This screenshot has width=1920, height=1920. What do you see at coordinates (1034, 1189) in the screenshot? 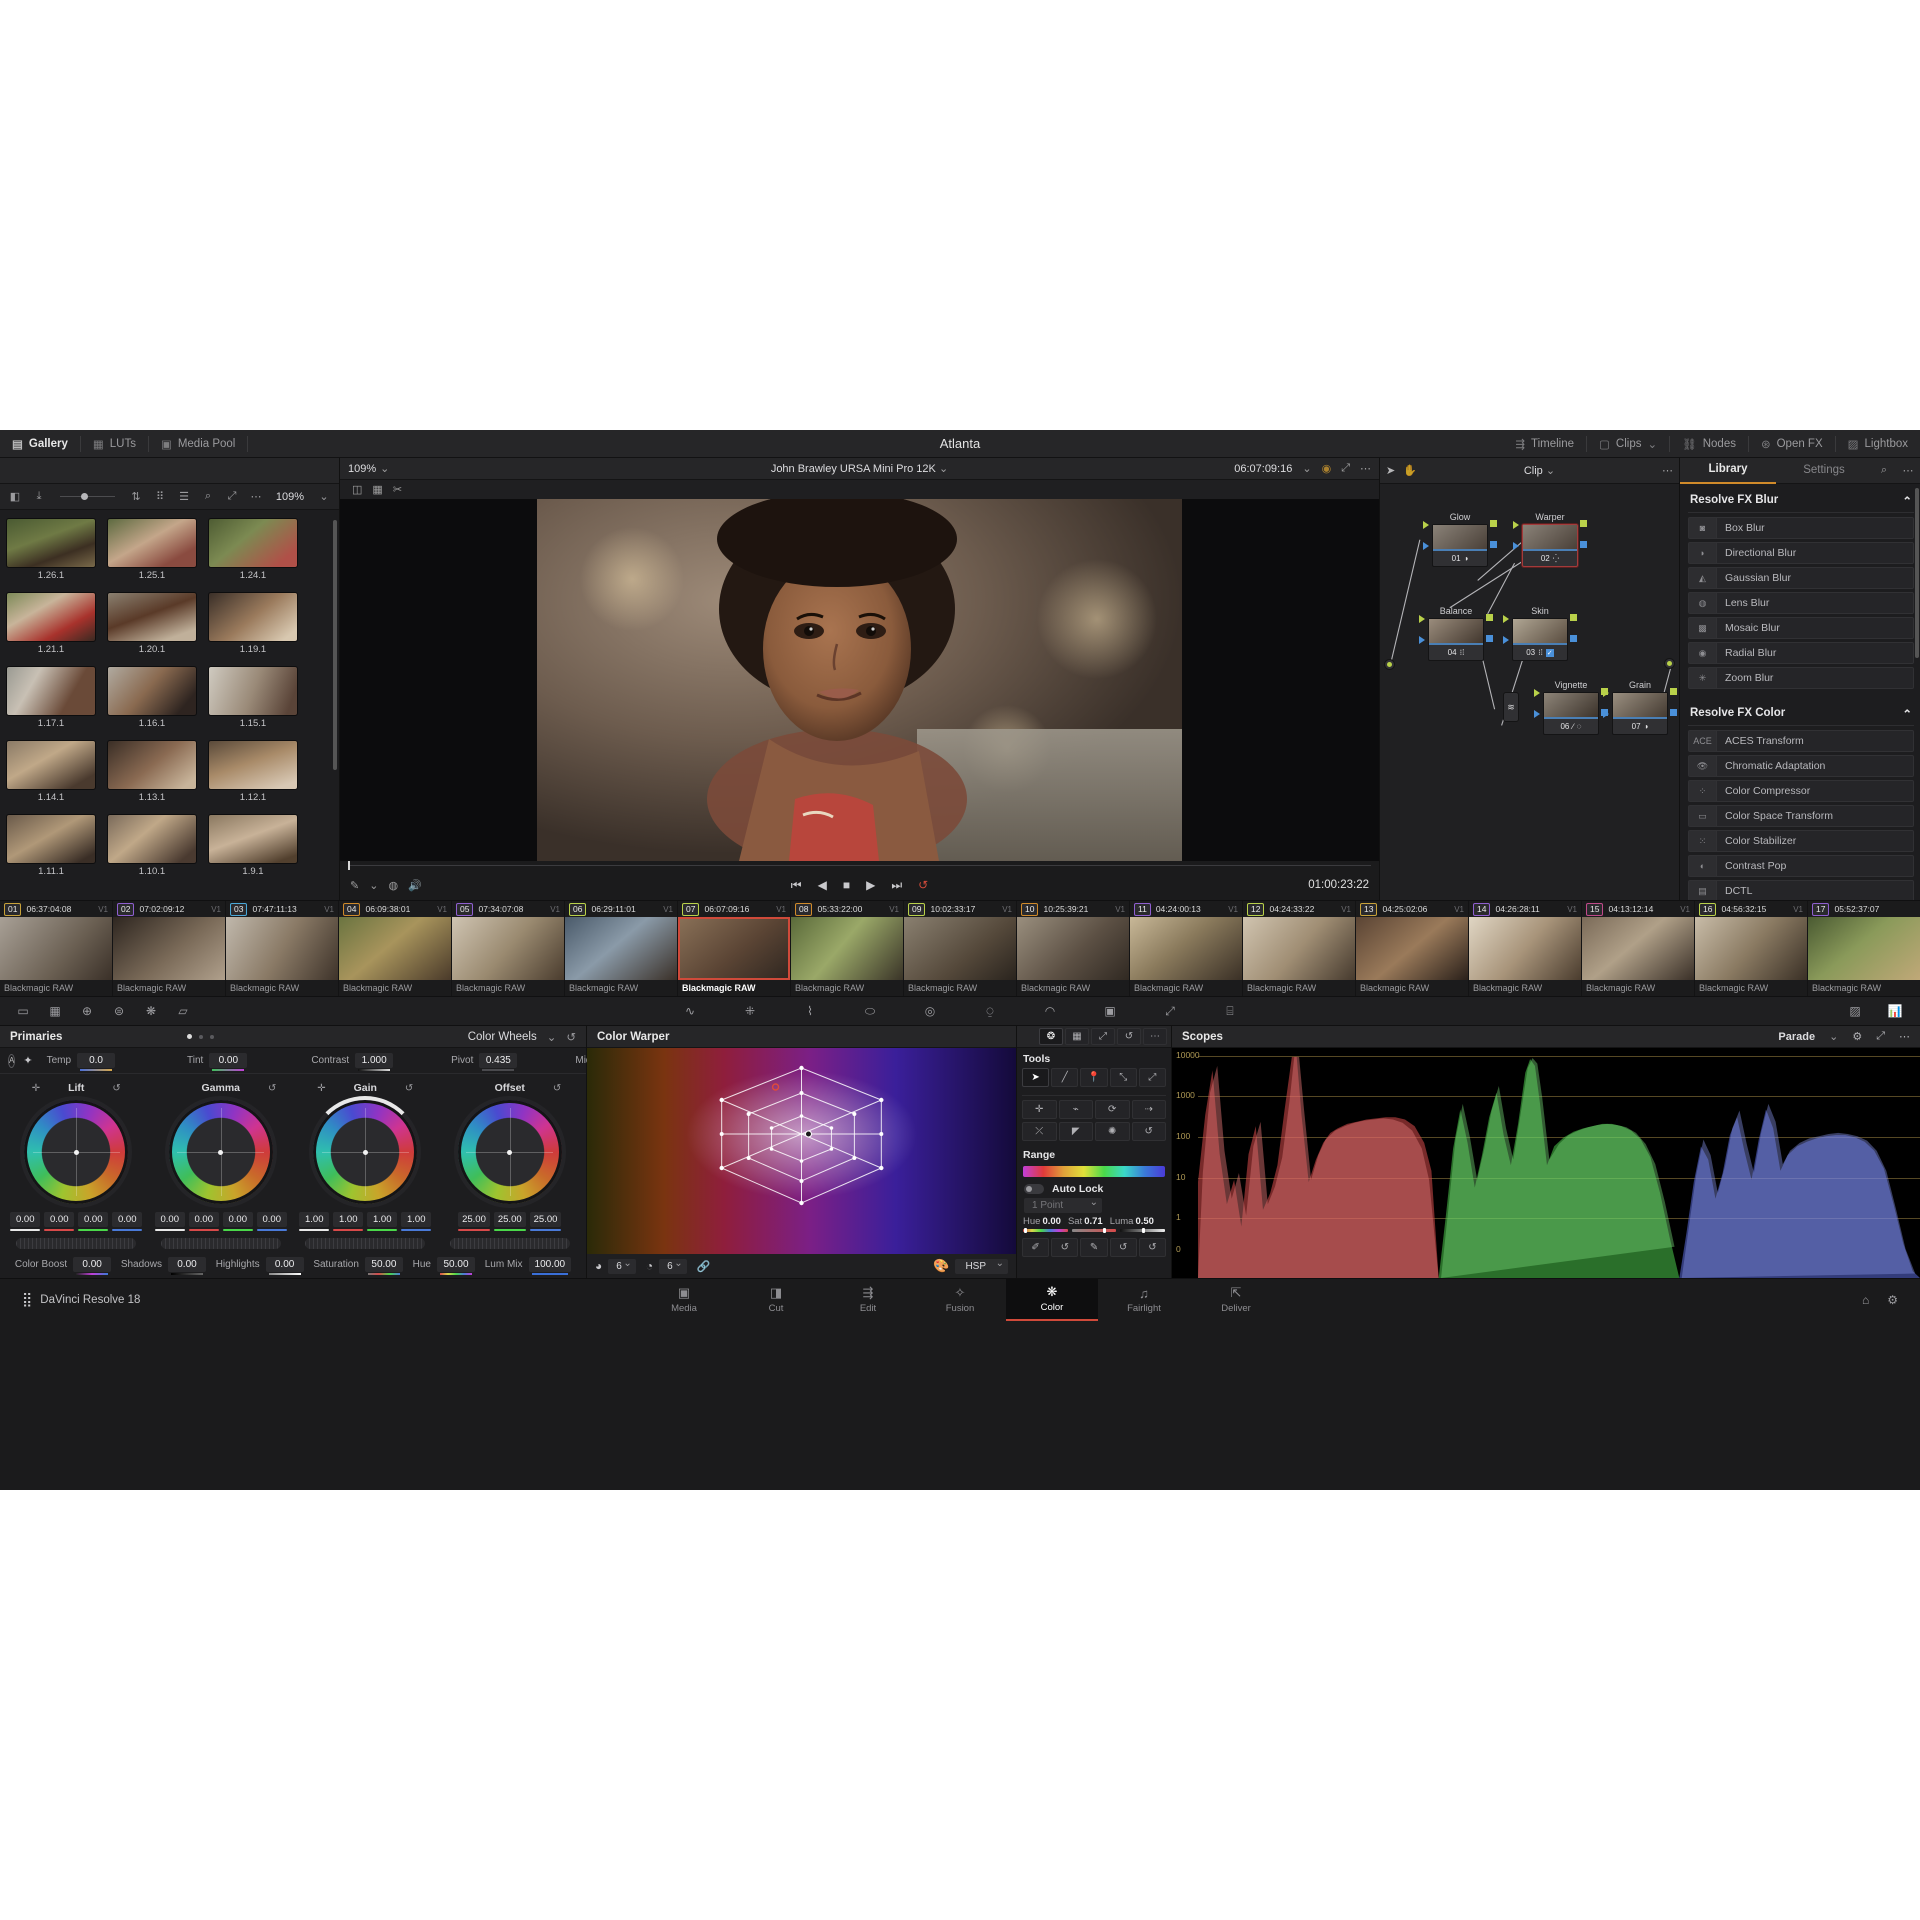
I see `auto-lock-toggle` at bounding box center [1034, 1189].